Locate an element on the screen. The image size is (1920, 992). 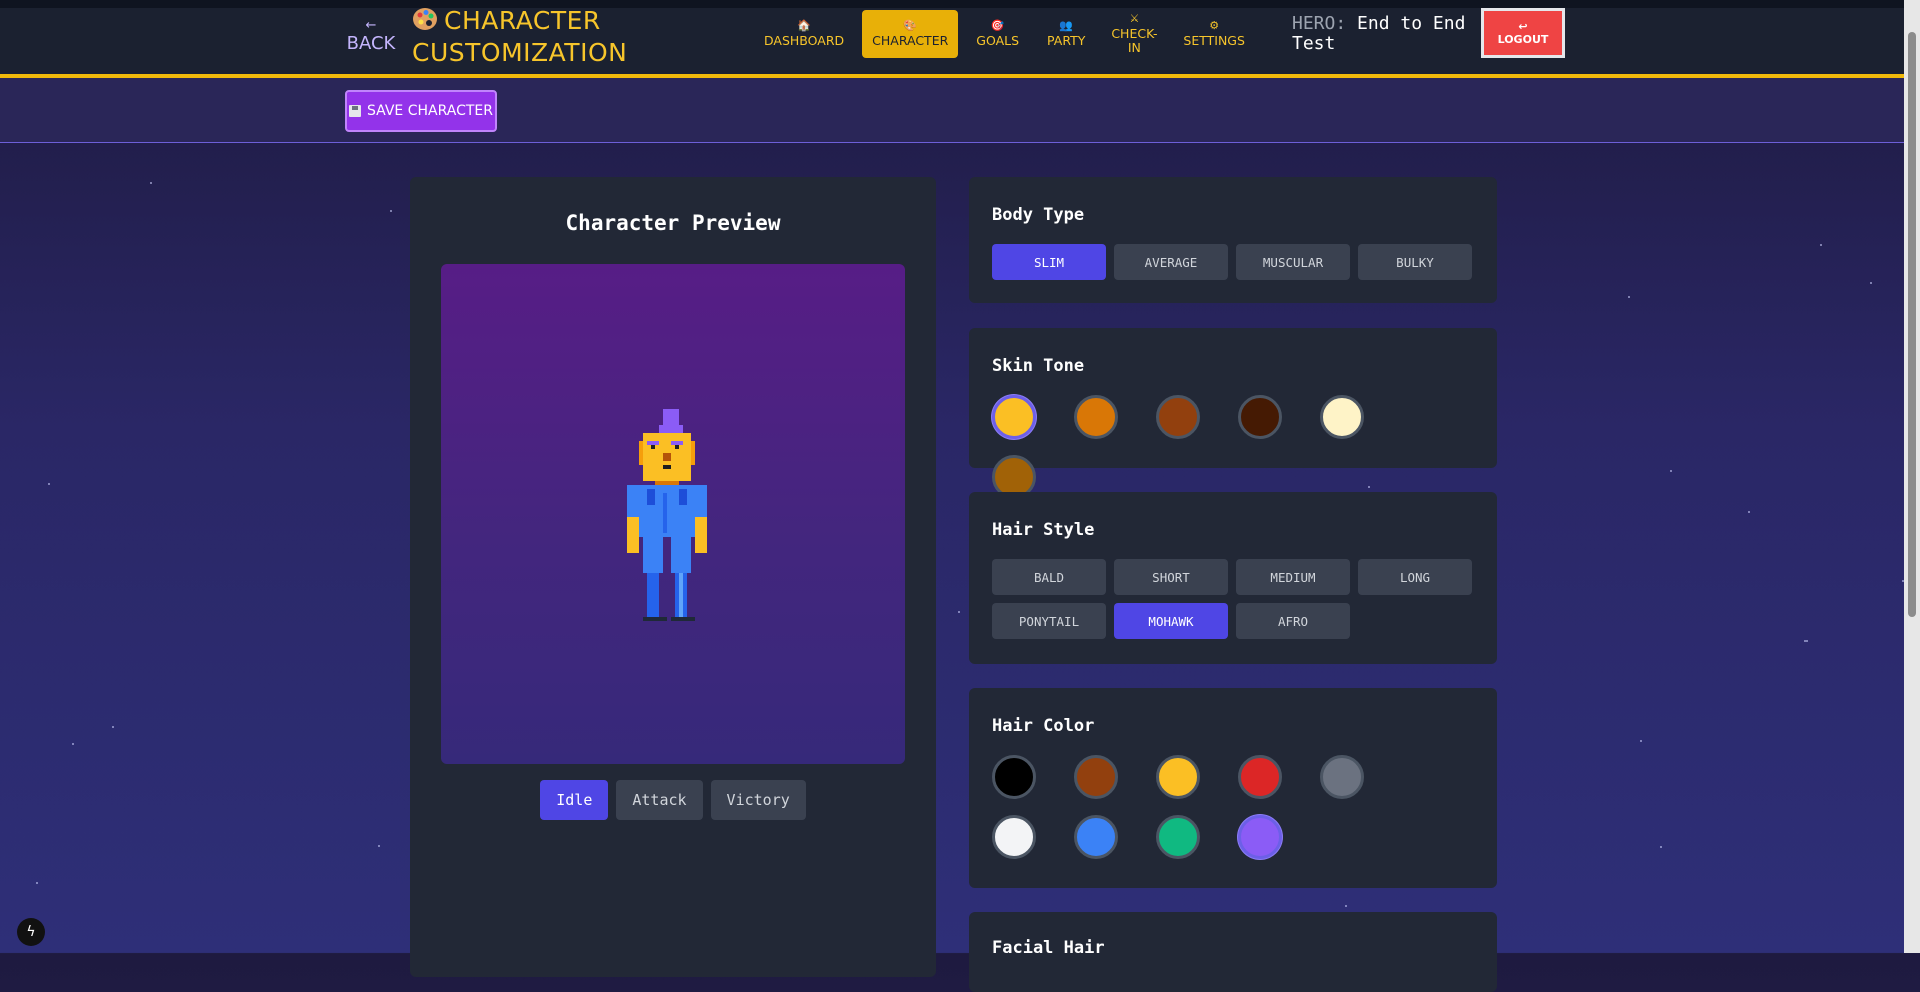
home-icon: 🏠 is located at coordinates (804, 25).